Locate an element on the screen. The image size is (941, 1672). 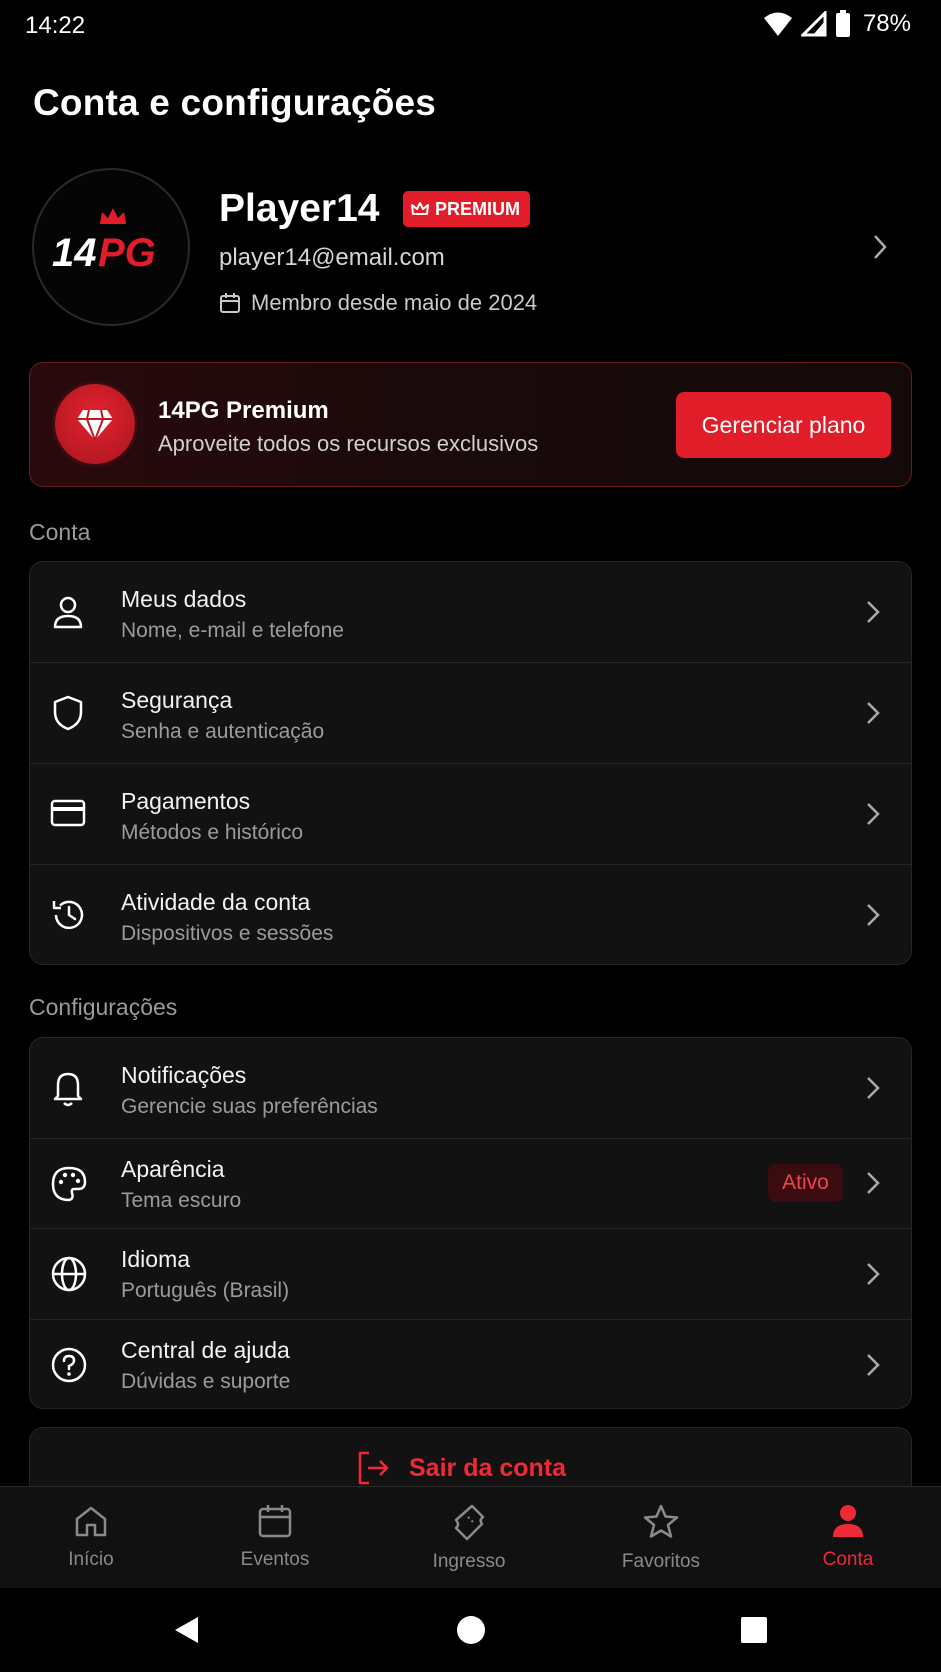
system-nav-bar is located at coordinates (470, 1630).